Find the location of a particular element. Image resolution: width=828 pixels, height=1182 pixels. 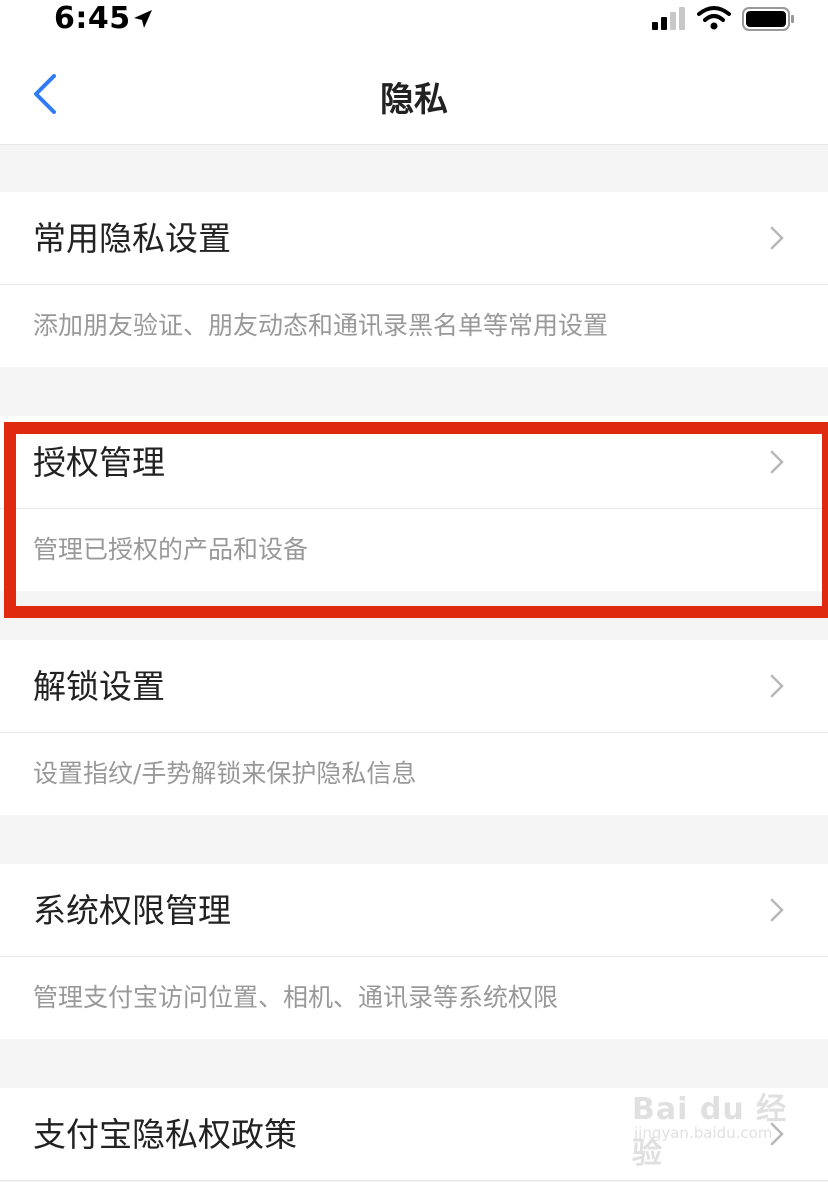

row-description: 管理支付宝访问位置、相机、通讯录等系统权限 is located at coordinates (296, 997).